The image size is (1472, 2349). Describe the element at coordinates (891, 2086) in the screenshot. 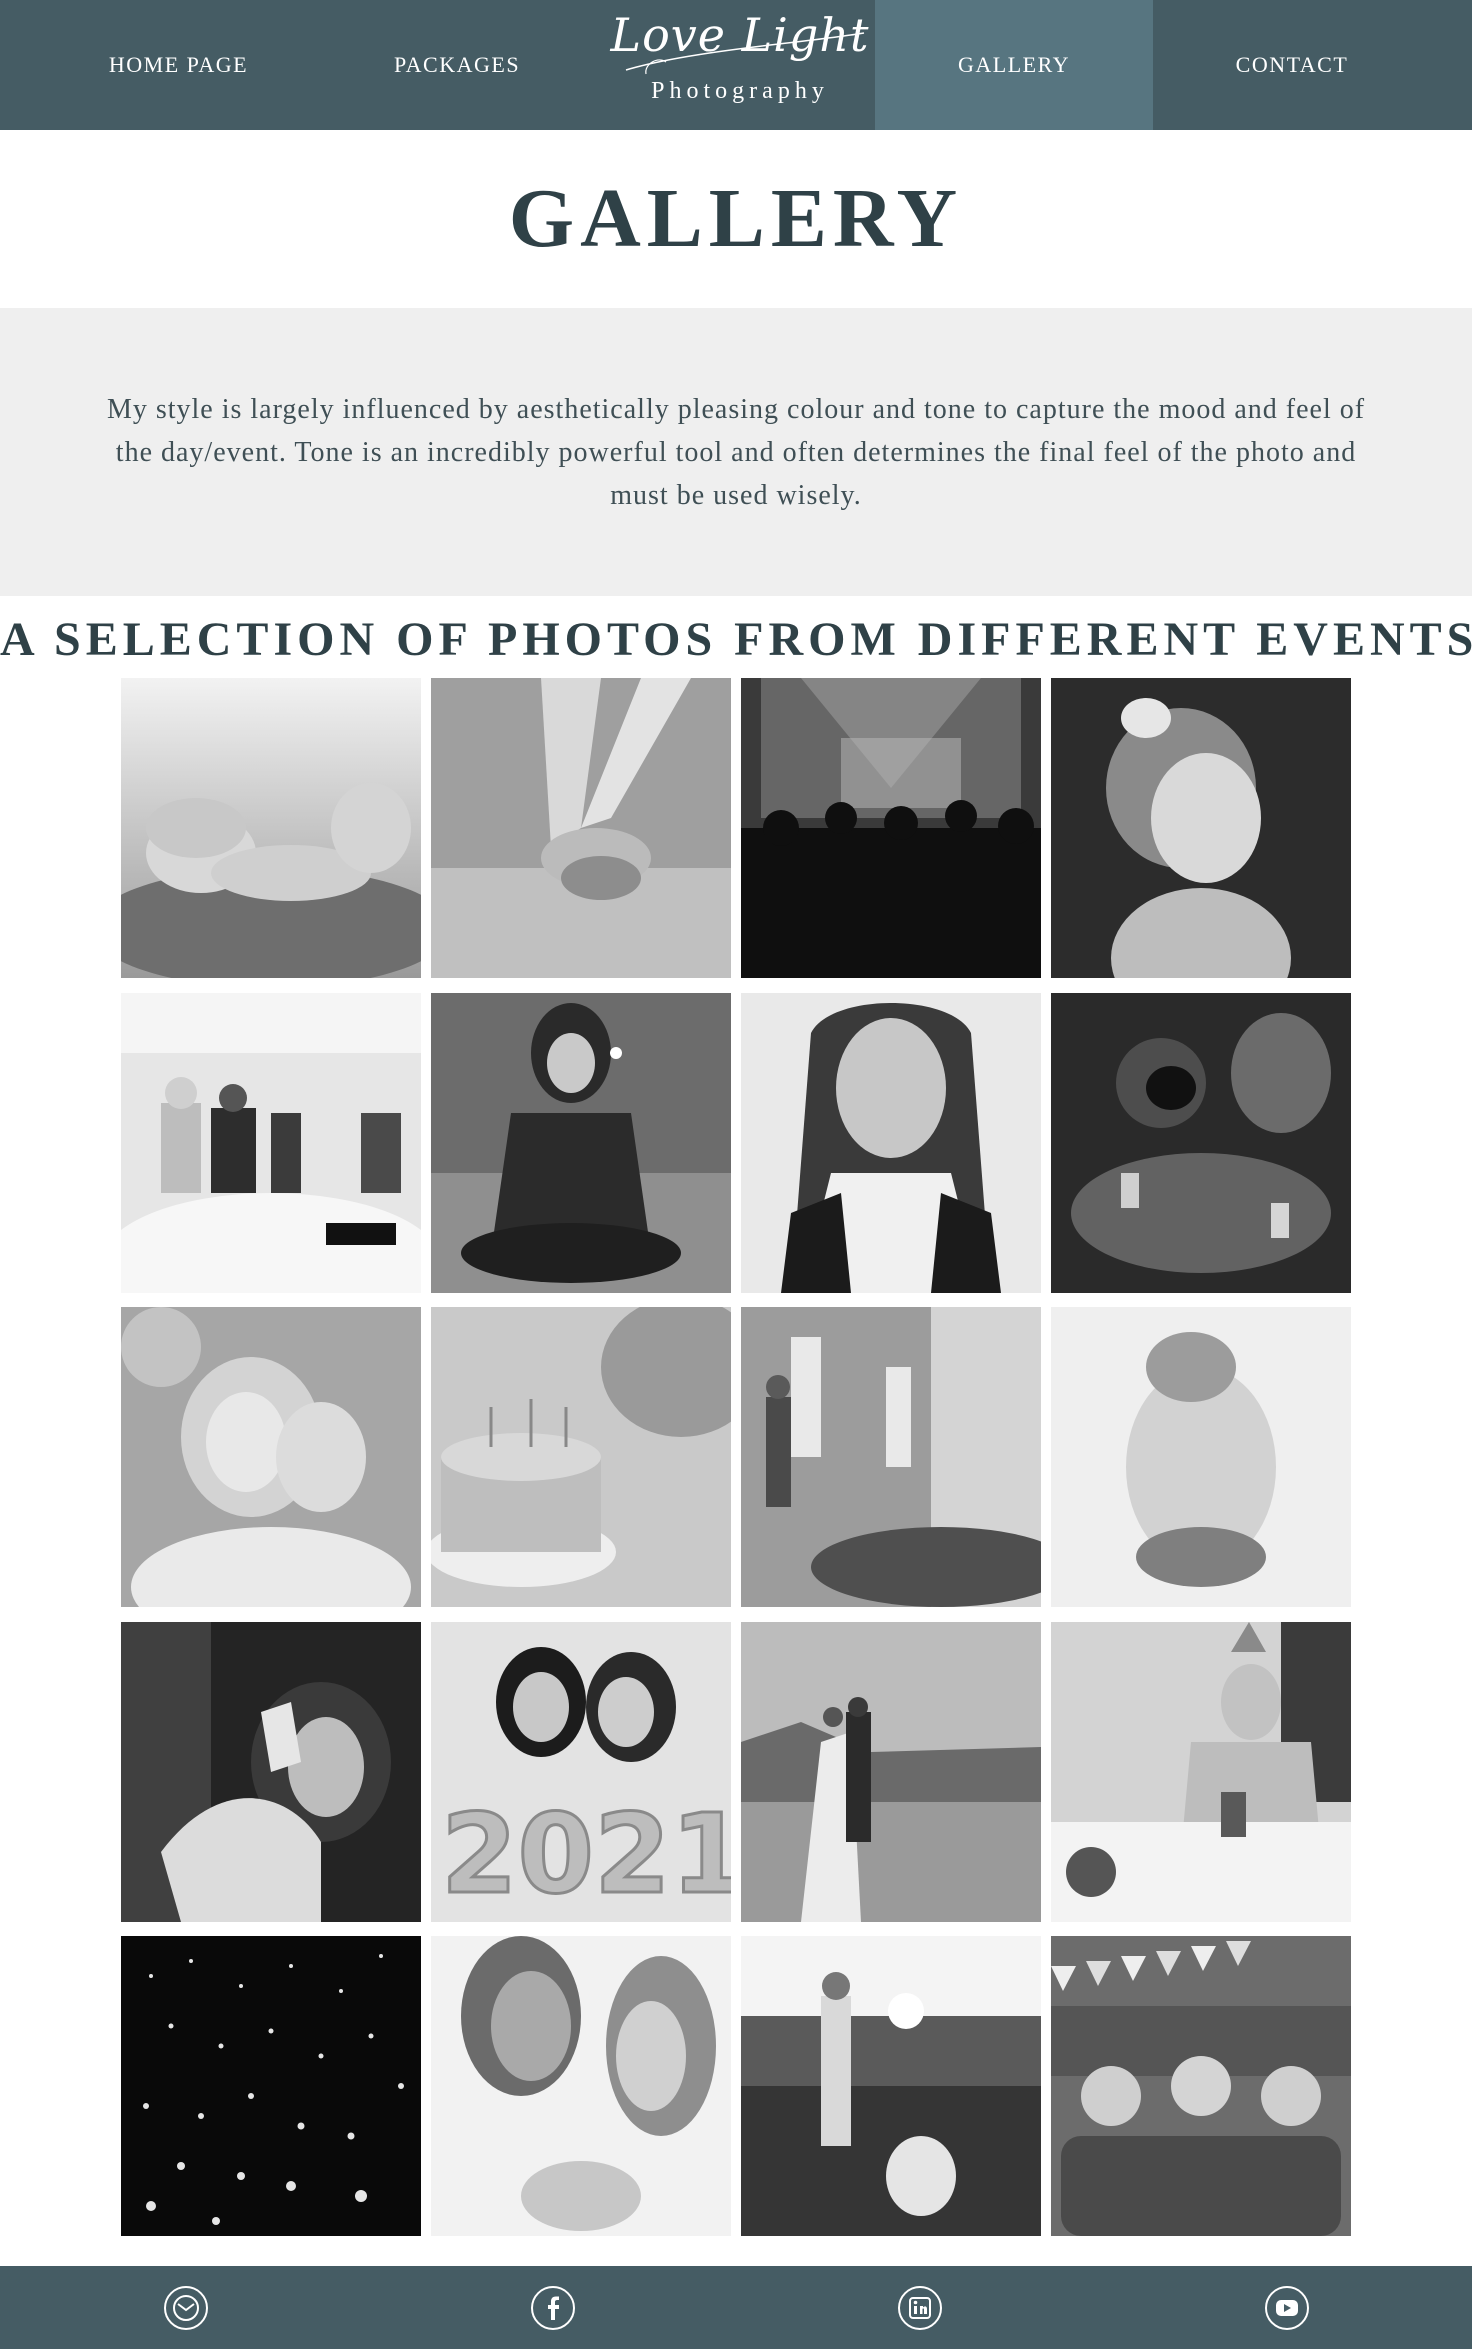

I see `gallery-photo-family-field` at that location.